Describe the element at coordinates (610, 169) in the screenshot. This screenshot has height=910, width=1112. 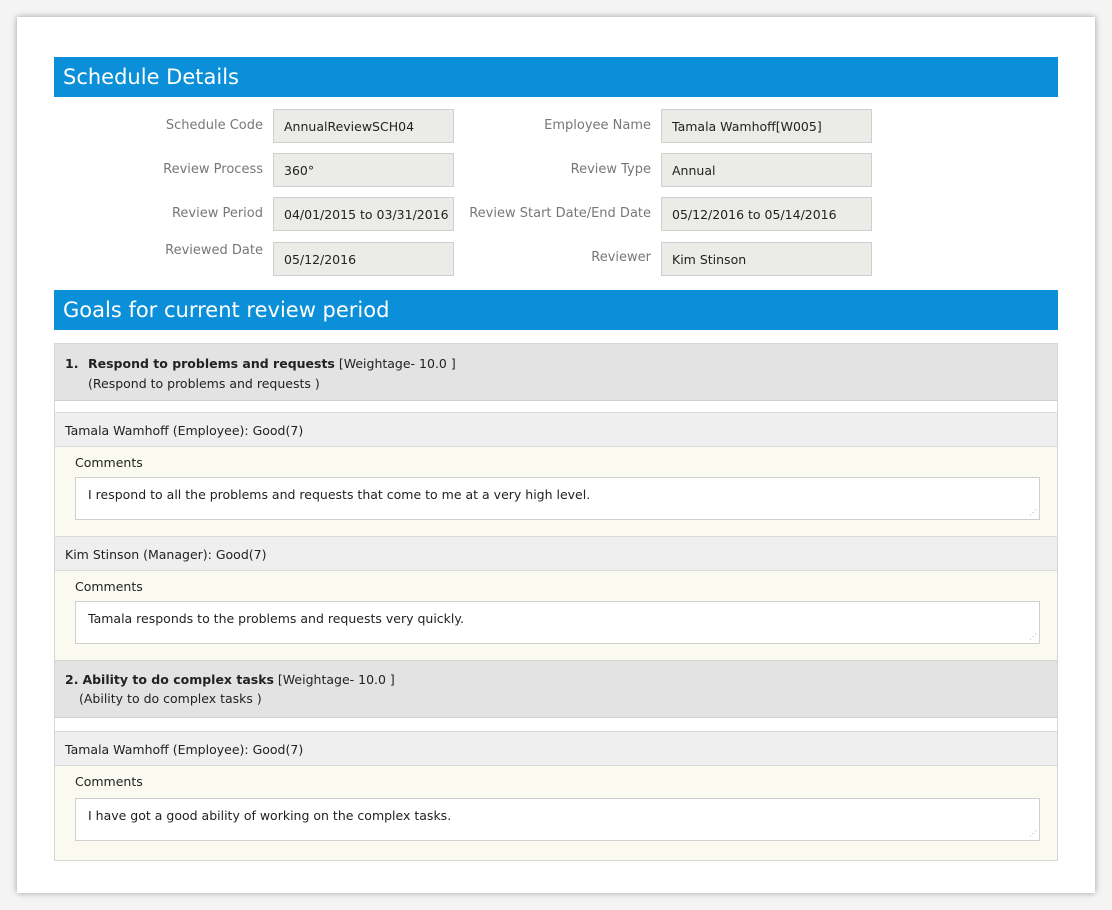
I see `review-type-label: Review Type` at that location.